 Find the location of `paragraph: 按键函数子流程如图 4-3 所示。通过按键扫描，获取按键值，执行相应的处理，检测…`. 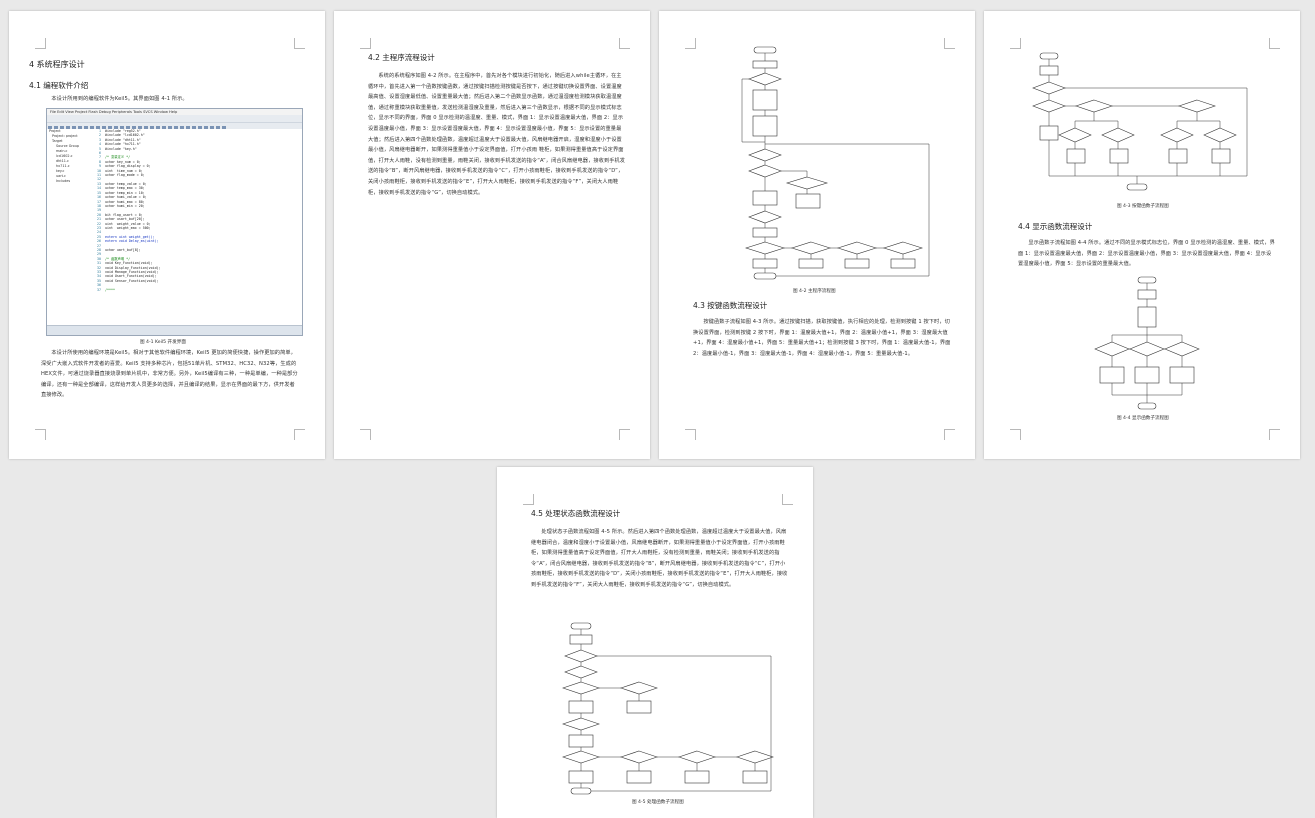

paragraph: 按键函数子流程如图 4-3 所示。通过按键扫描，获取按键值，执行相应的处理，检测… is located at coordinates (822, 338).